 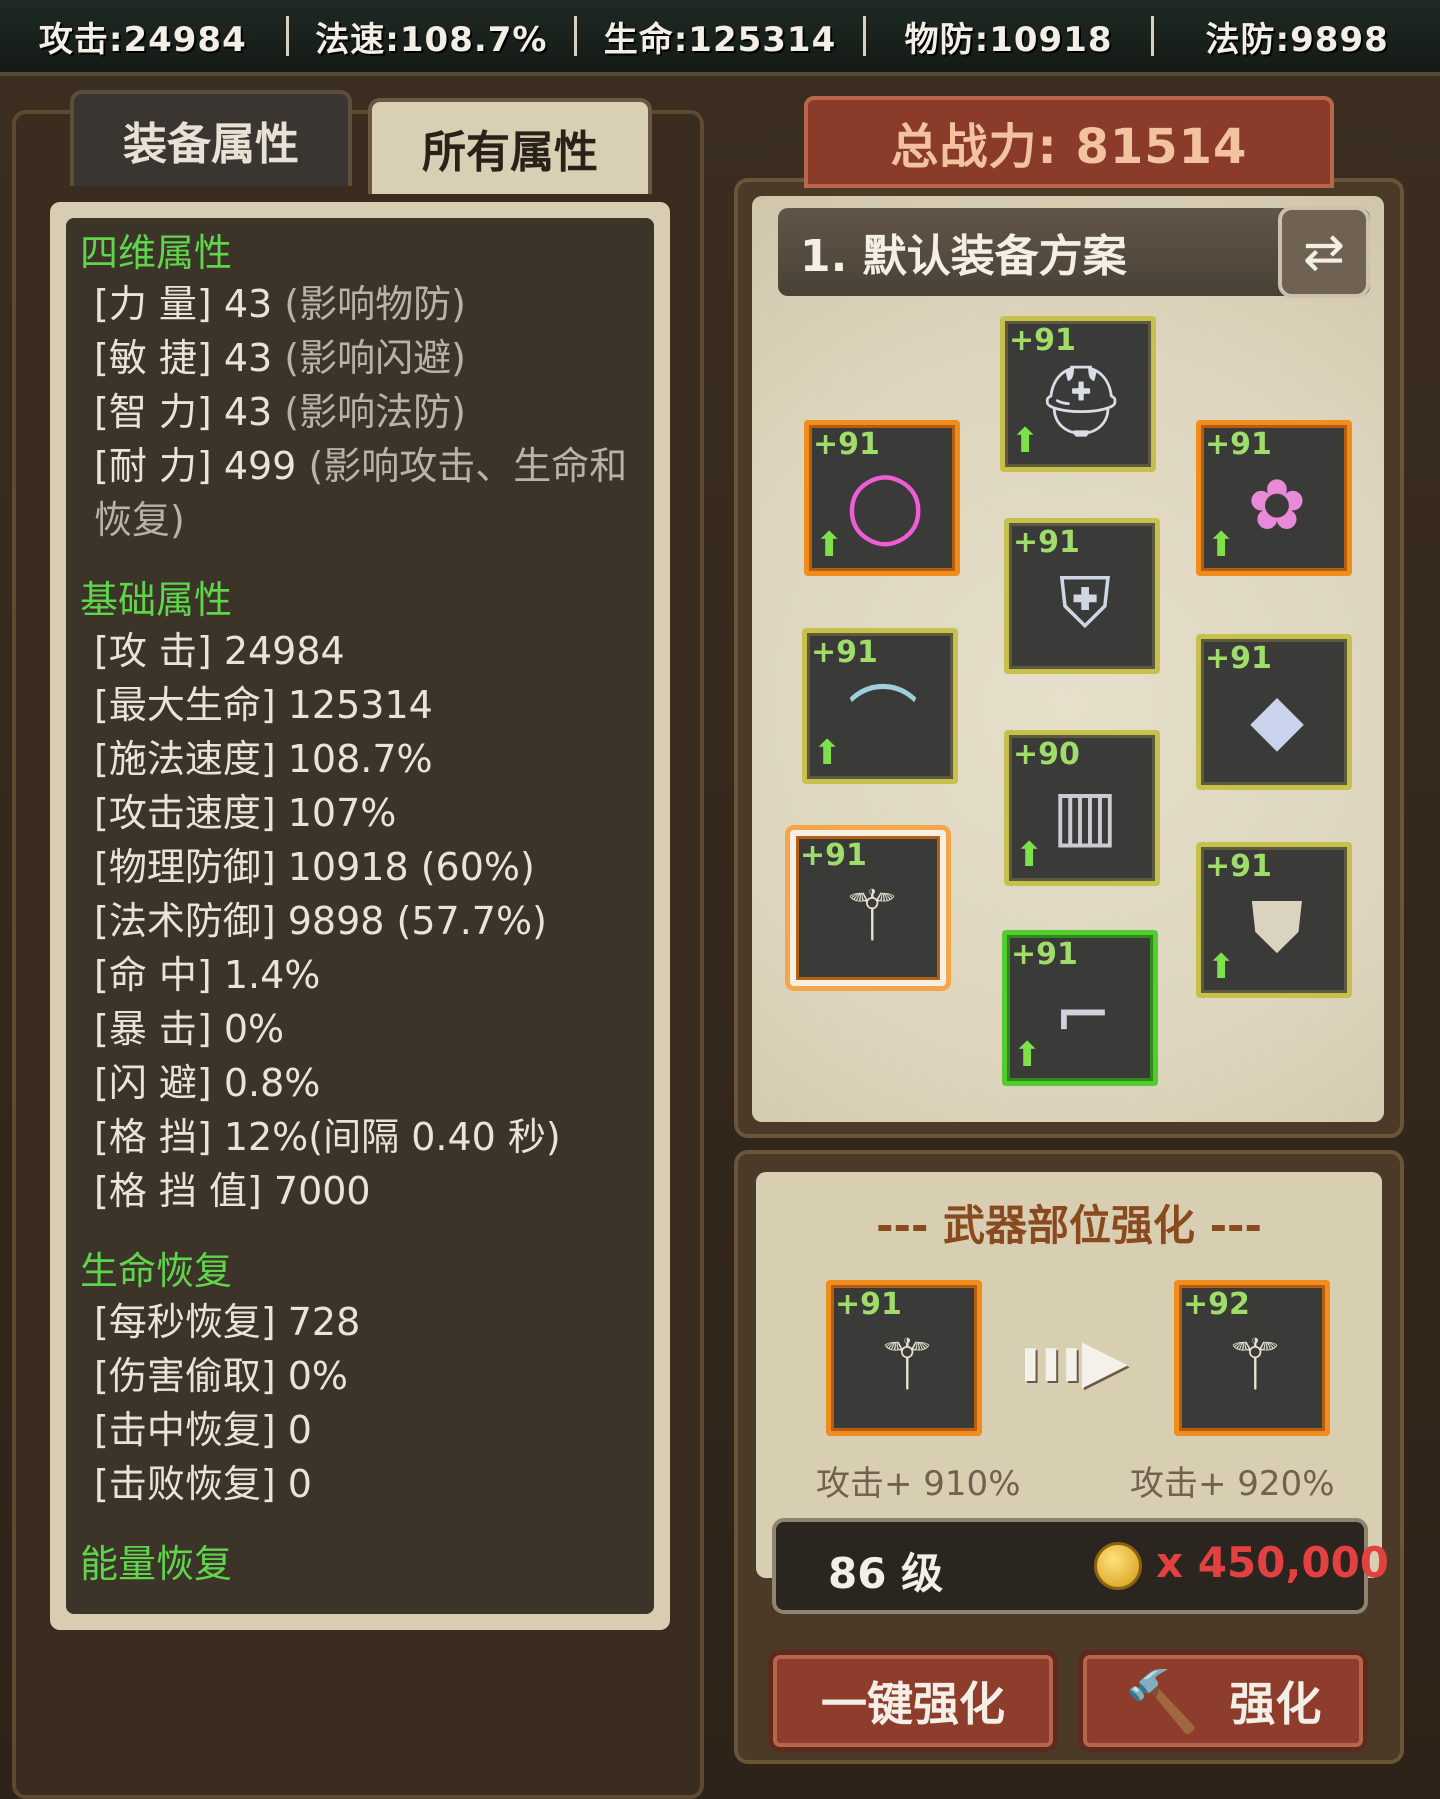 I want to click on stat-row: [物理防御] 10918 (60%), so click(x=374, y=867).